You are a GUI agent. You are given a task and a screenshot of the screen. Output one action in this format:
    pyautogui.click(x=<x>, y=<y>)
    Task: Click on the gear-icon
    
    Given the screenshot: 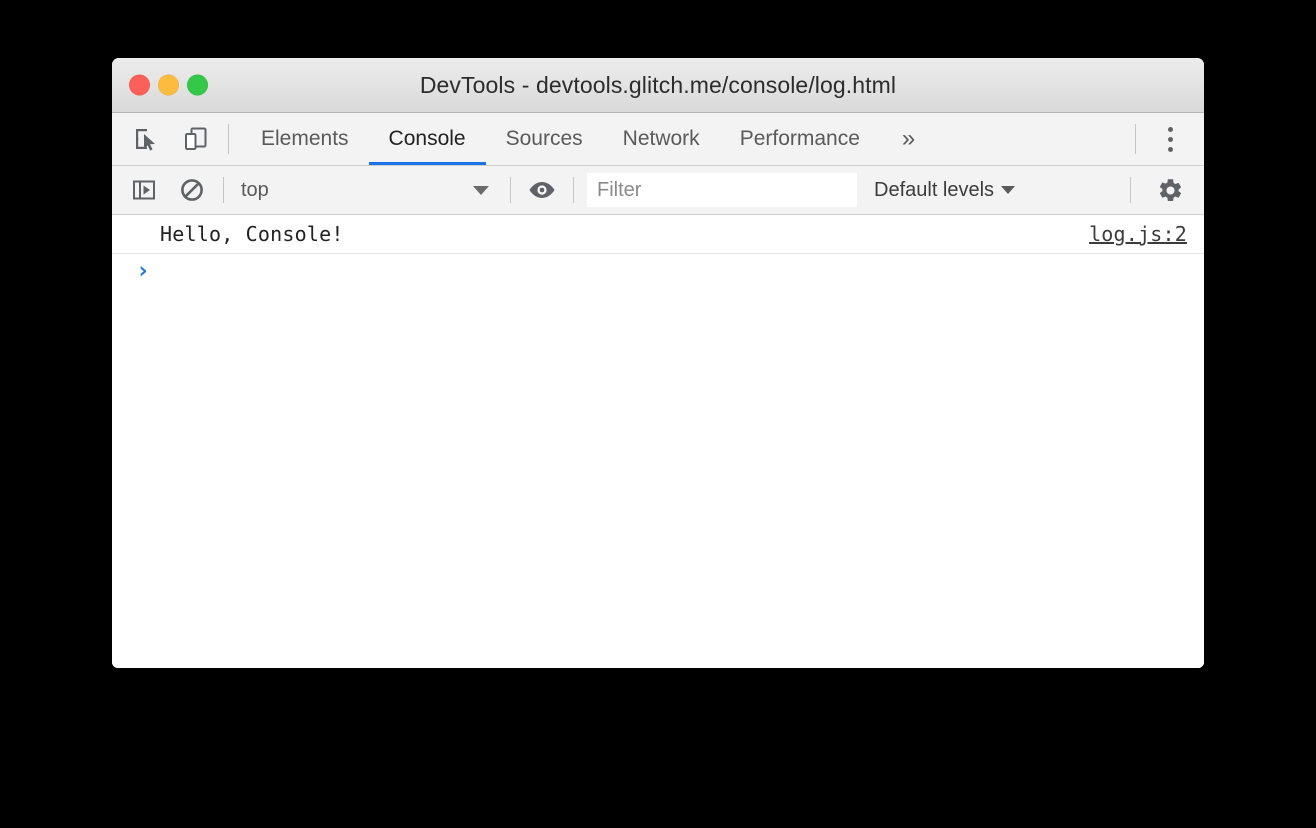 What is the action you would take?
    pyautogui.click(x=1170, y=189)
    